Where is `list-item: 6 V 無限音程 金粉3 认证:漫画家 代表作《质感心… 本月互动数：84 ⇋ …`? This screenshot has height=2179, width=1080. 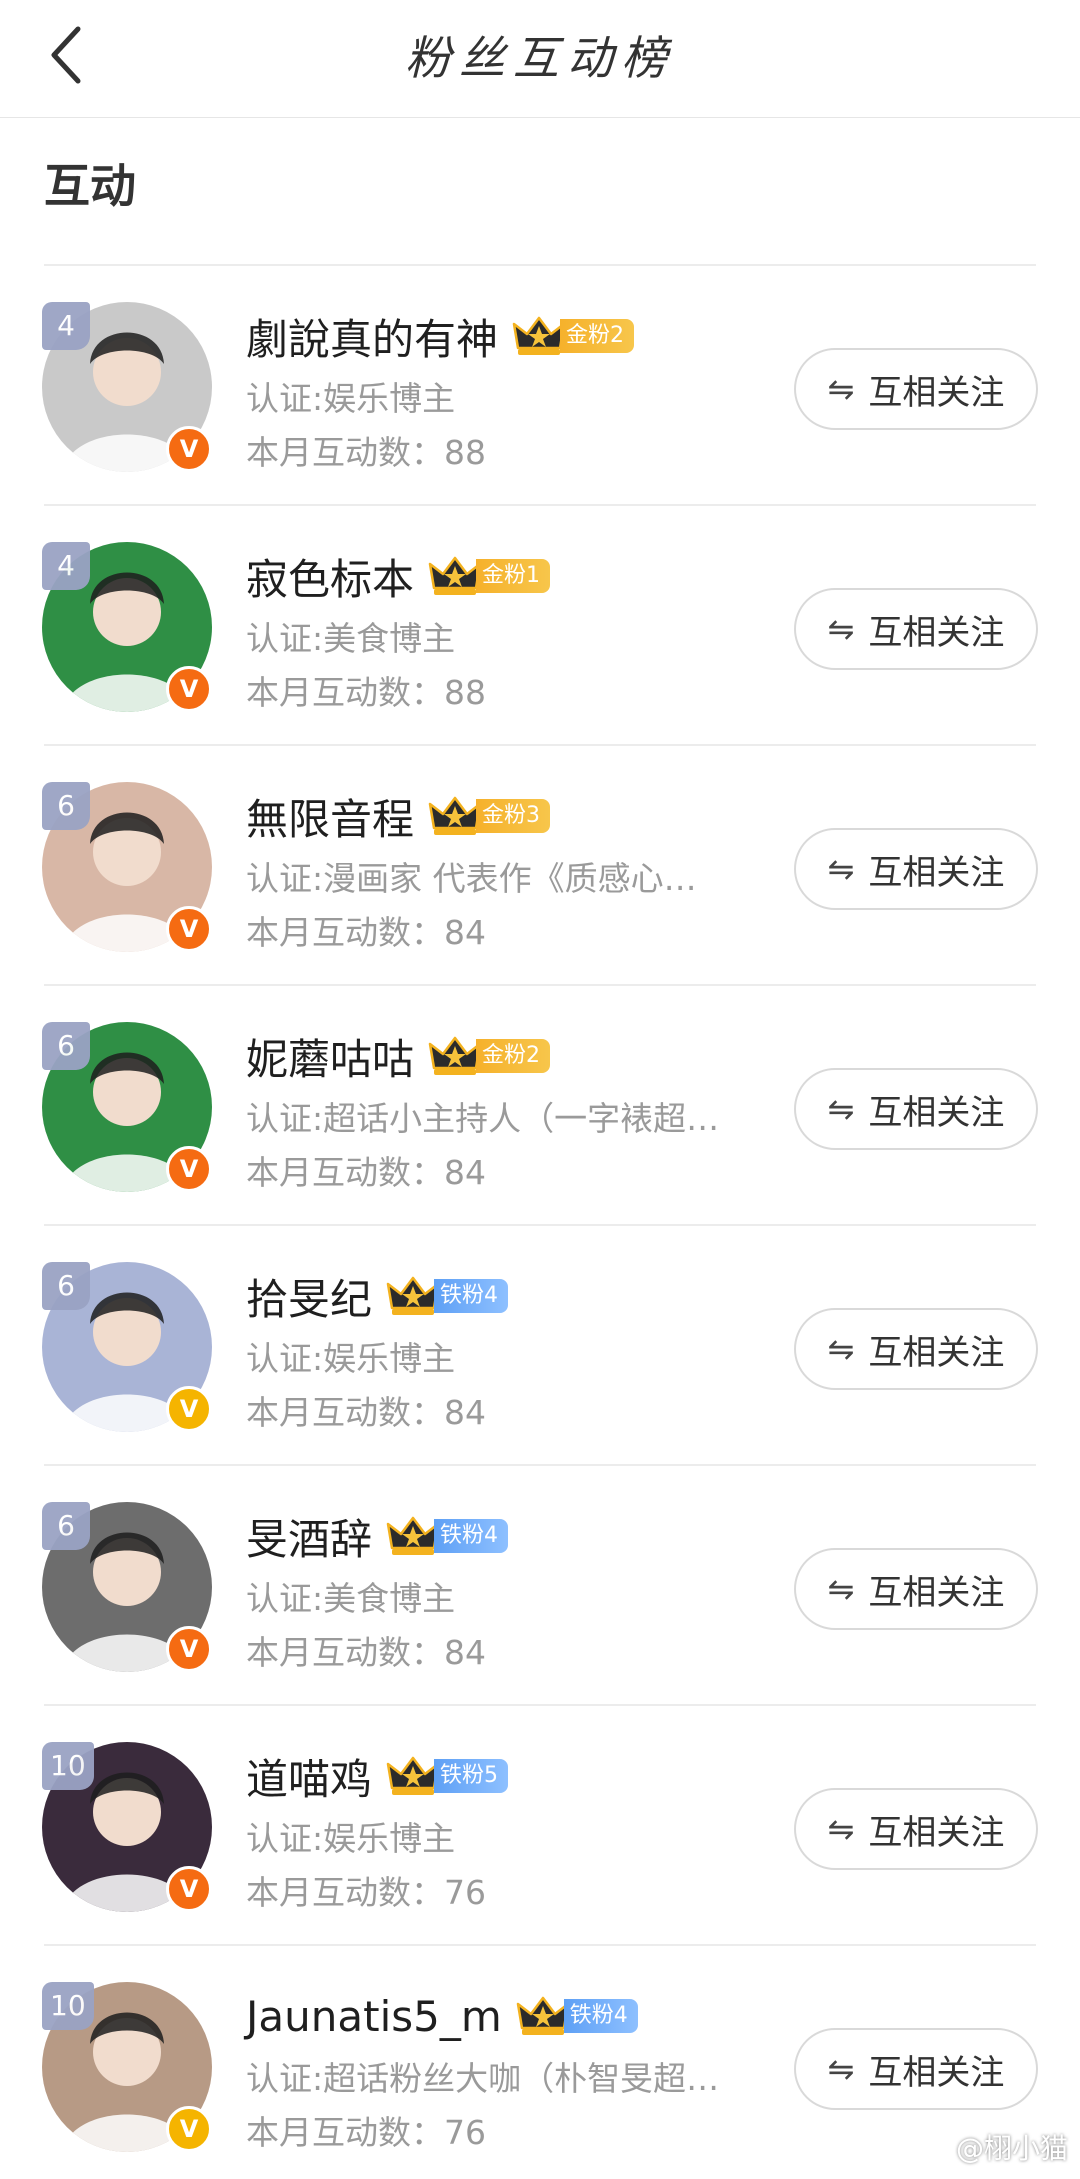
list-item: 6 V 無限音程 金粉3 认证:漫画家 代表作《质感心… 本月互动数：84 ⇋ … is located at coordinates (540, 866).